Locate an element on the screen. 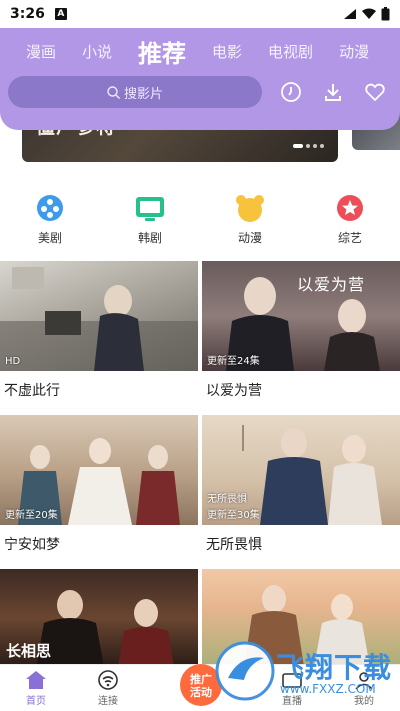 The height and width of the screenshot is (711, 400). category-us-drama: 美剧 is located at coordinates (50, 220).